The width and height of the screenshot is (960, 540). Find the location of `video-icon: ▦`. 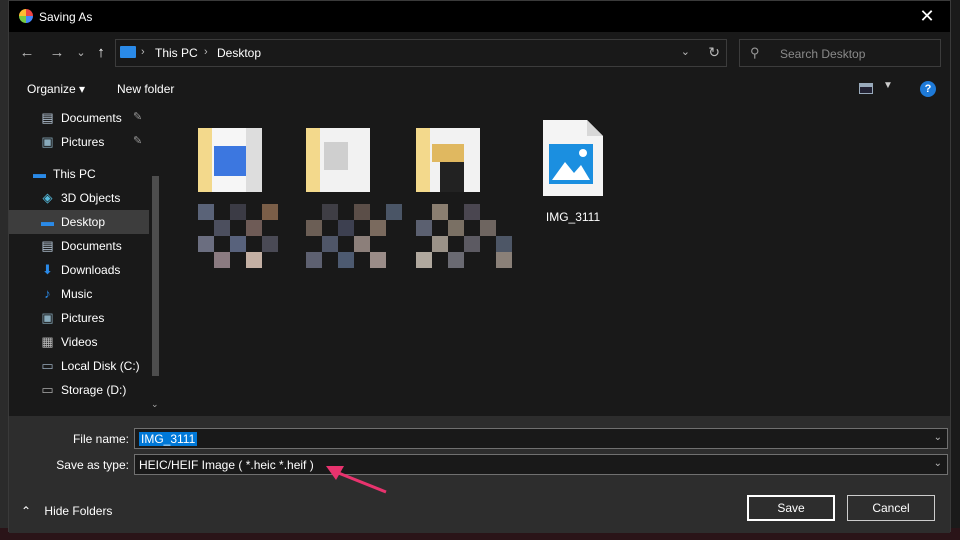

video-icon: ▦ is located at coordinates (47, 341).